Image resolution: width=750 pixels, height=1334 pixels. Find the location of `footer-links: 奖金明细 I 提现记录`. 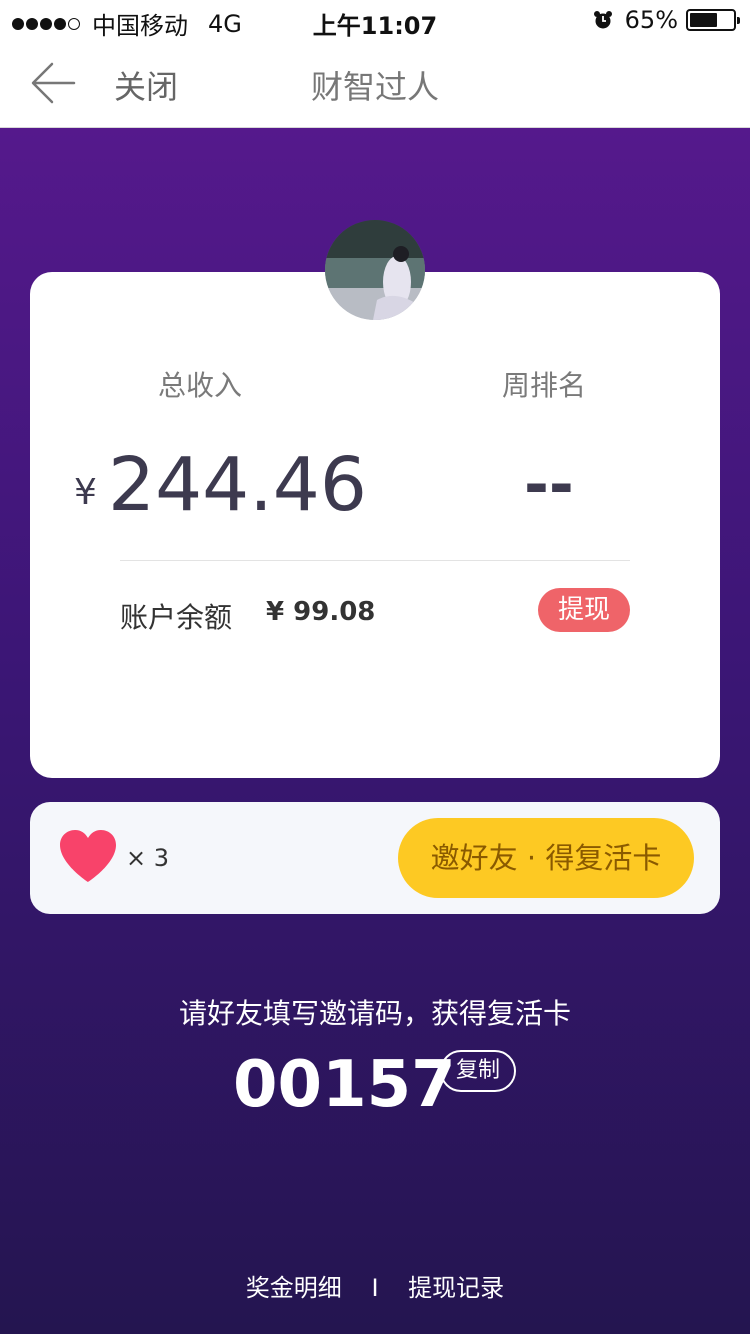

footer-links: 奖金明细 I 提现记录 is located at coordinates (375, 1285).